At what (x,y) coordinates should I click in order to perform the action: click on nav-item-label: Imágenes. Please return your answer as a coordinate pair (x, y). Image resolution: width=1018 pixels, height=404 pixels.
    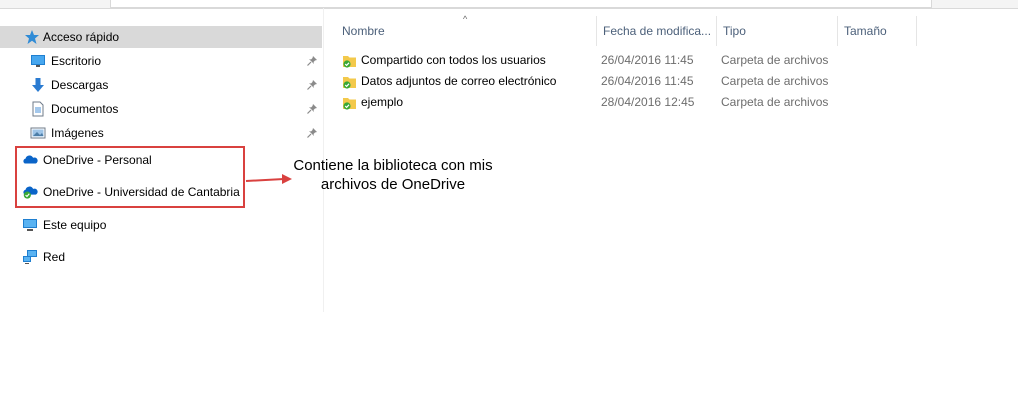
    Looking at the image, I should click on (77, 133).